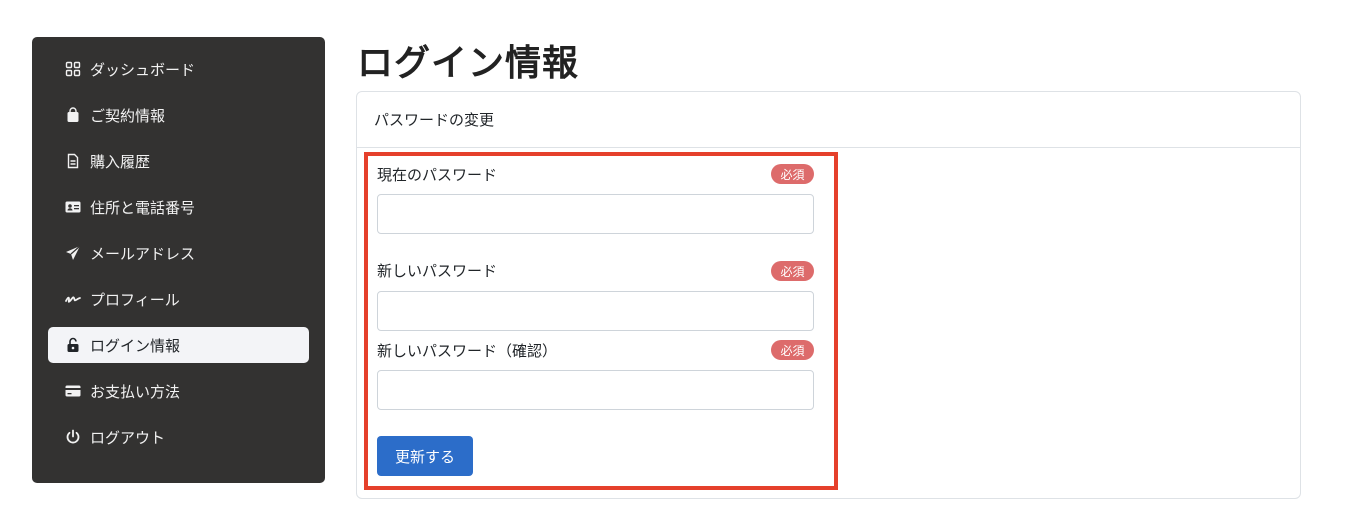 This screenshot has height=518, width=1346. Describe the element at coordinates (595, 214) in the screenshot. I see `current-password-input` at that location.